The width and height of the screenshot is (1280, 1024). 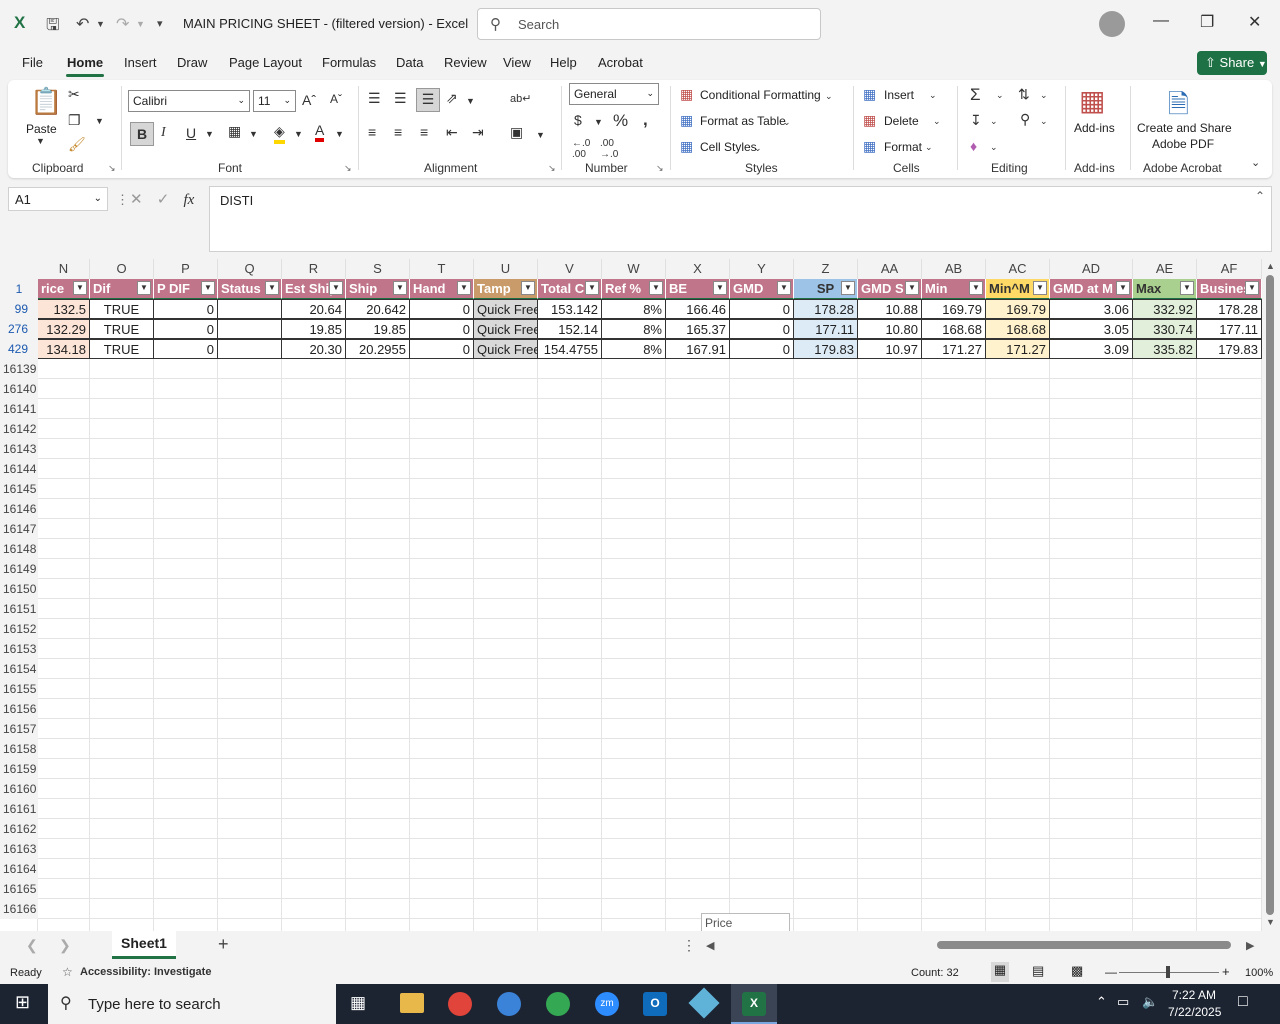 I want to click on font-launcher-icon: ↘, so click(x=348, y=168).